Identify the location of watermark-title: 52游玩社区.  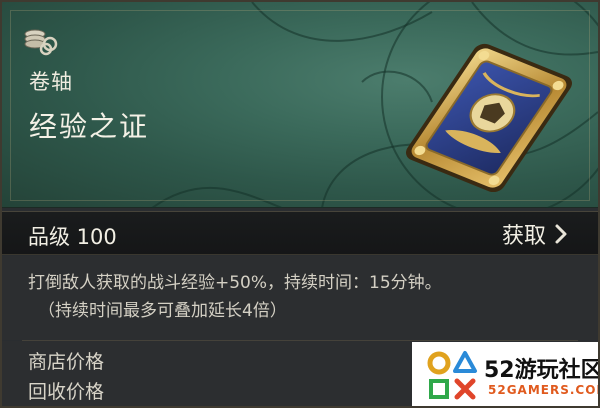
(542, 370).